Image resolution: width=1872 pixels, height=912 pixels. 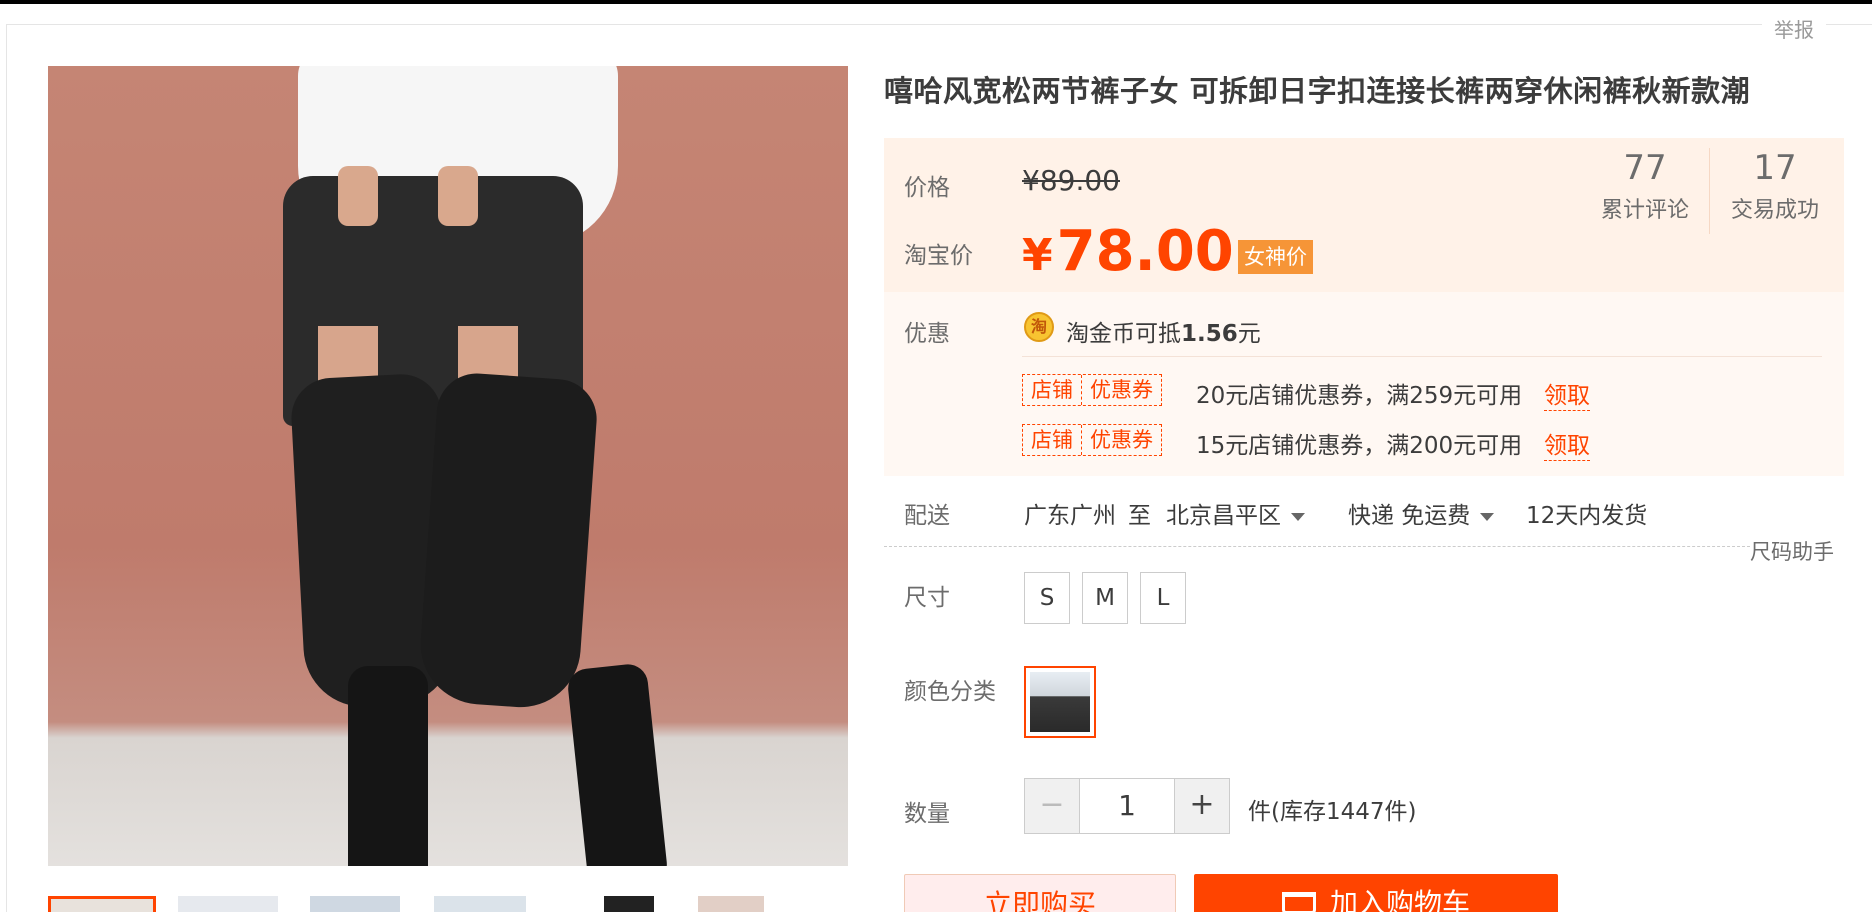 I want to click on add-to-cart-button: 加入购物车, so click(x=1376, y=893).